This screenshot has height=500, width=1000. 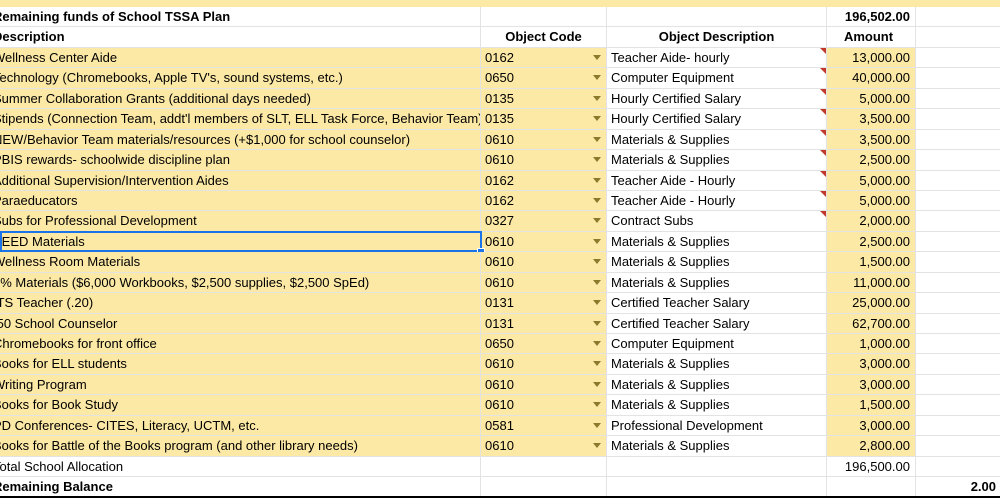 I want to click on description-cell: Paraeducators, so click(x=240, y=200).